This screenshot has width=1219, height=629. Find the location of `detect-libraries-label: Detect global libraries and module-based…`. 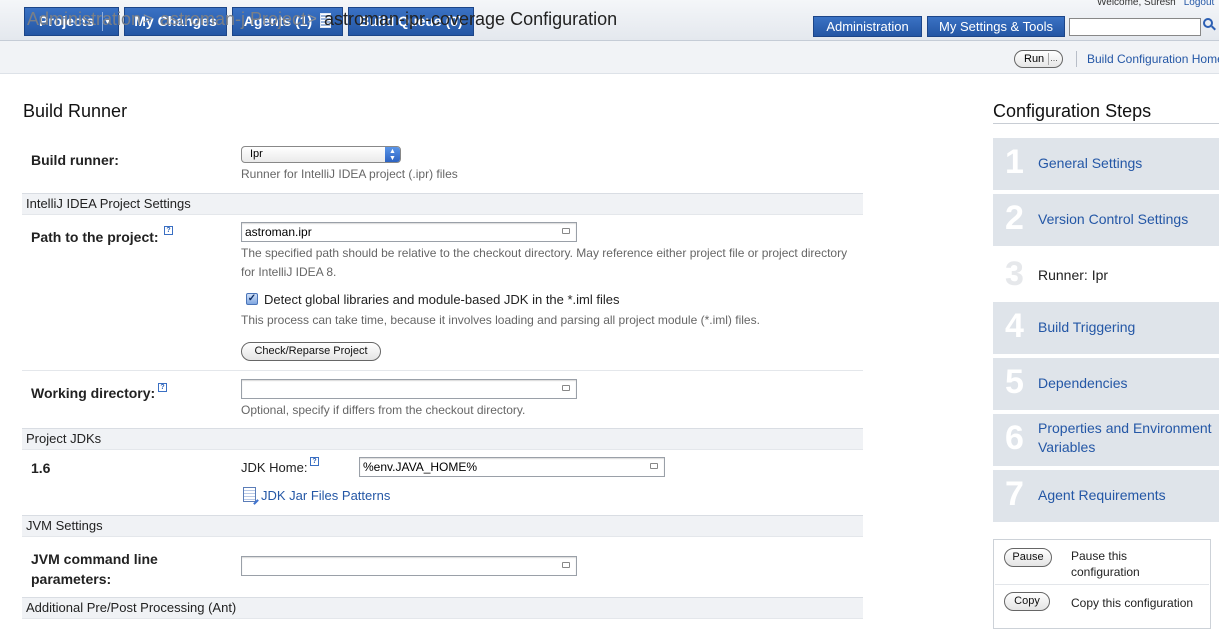

detect-libraries-label: Detect global libraries and module-based… is located at coordinates (442, 299).